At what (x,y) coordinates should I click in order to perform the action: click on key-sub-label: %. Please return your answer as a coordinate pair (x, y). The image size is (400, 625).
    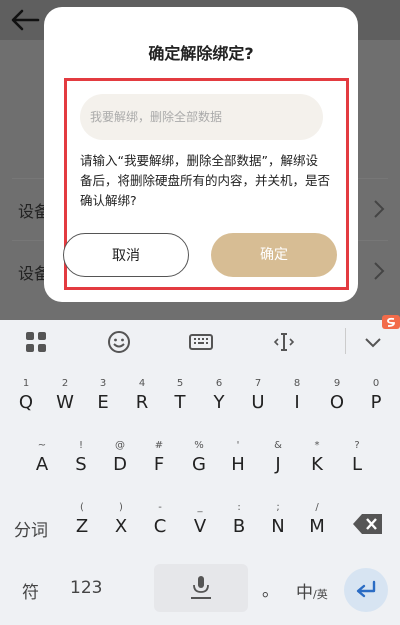
    Looking at the image, I should click on (199, 445).